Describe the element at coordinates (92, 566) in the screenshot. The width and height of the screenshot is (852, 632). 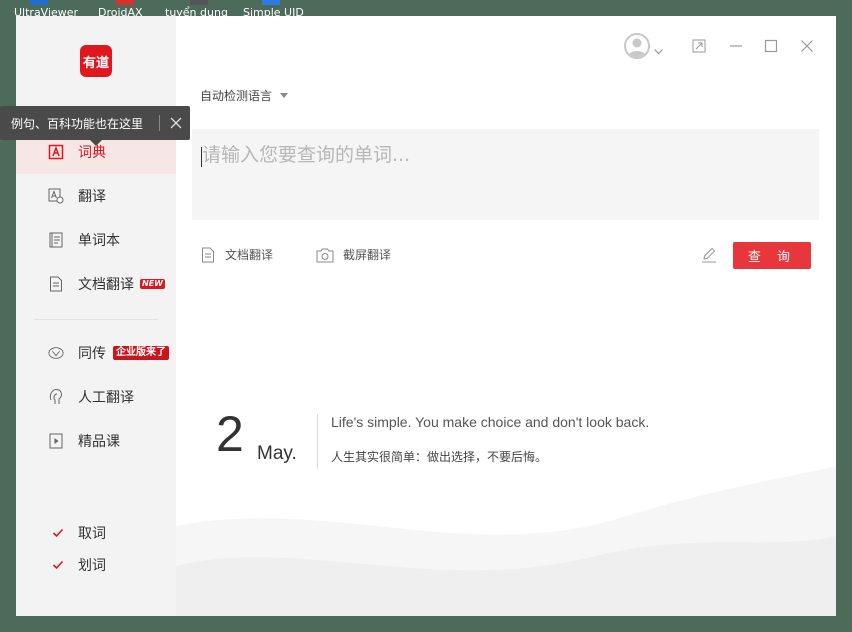
I see `select-translate-label: 划词` at that location.